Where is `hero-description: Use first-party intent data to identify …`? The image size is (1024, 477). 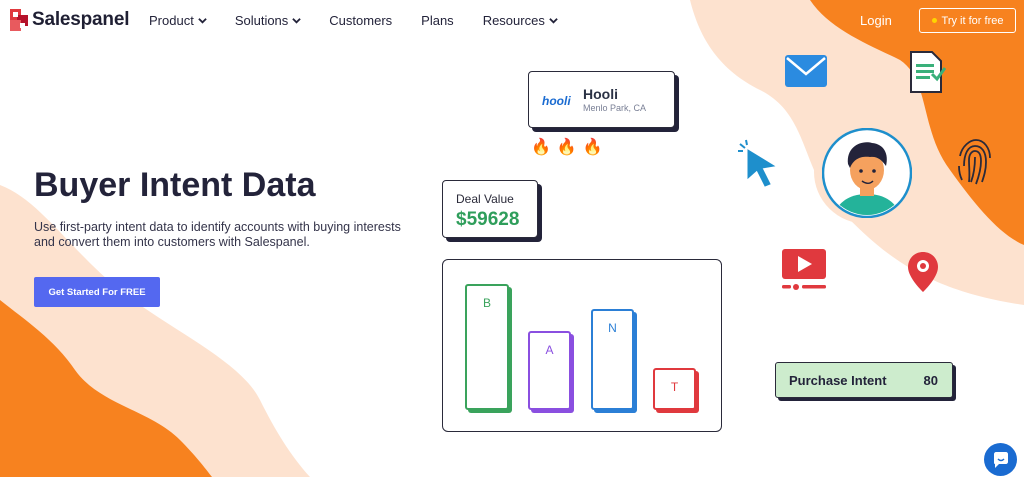
hero-description: Use first-party intent data to identify … is located at coordinates (217, 234).